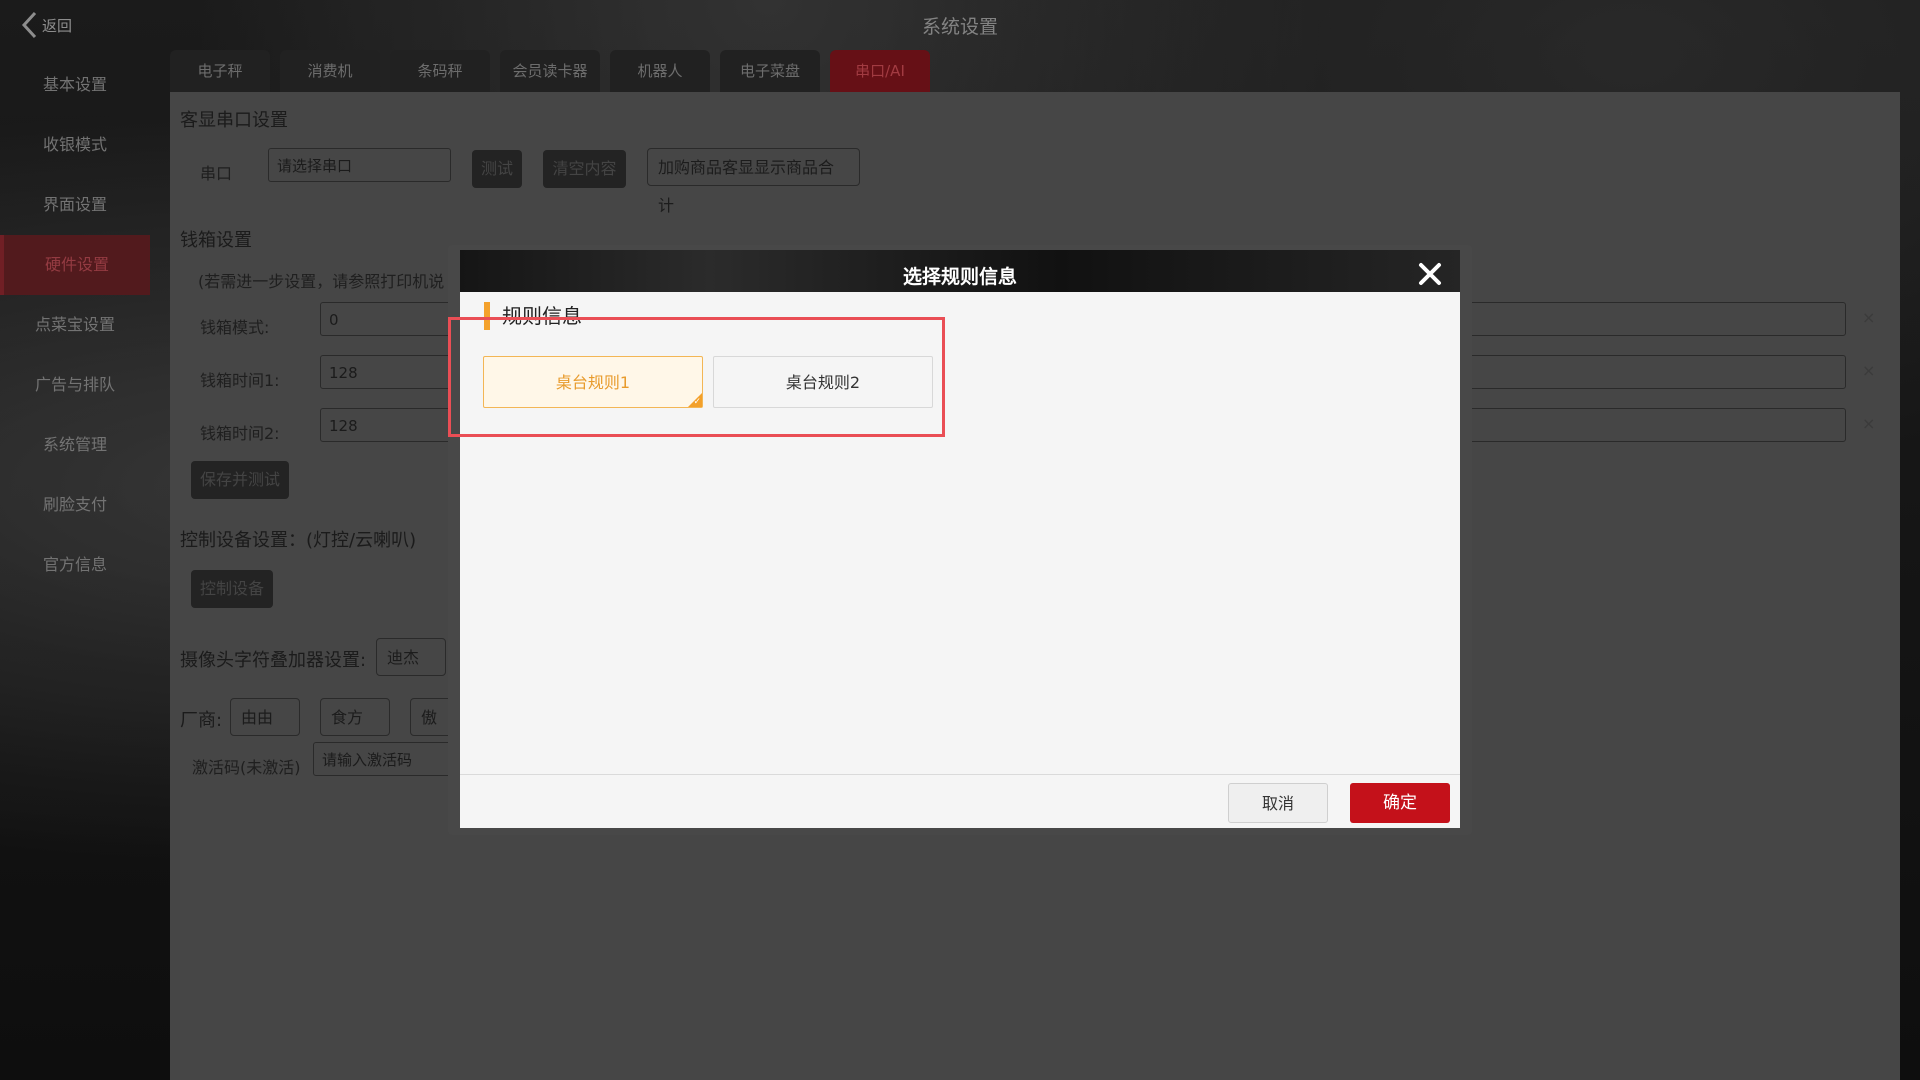  I want to click on checkmark-icon: ✓, so click(697, 402).